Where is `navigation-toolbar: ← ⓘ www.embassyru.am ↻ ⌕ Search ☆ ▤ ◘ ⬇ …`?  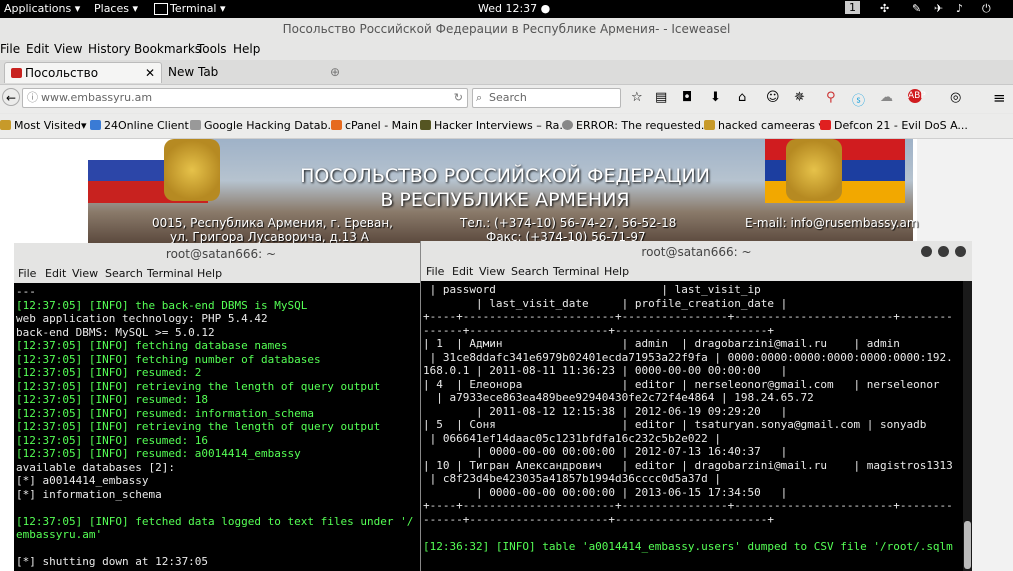 navigation-toolbar: ← ⓘ www.embassyru.am ↻ ⌕ Search ☆ ▤ ◘ ⬇ … is located at coordinates (506, 99).